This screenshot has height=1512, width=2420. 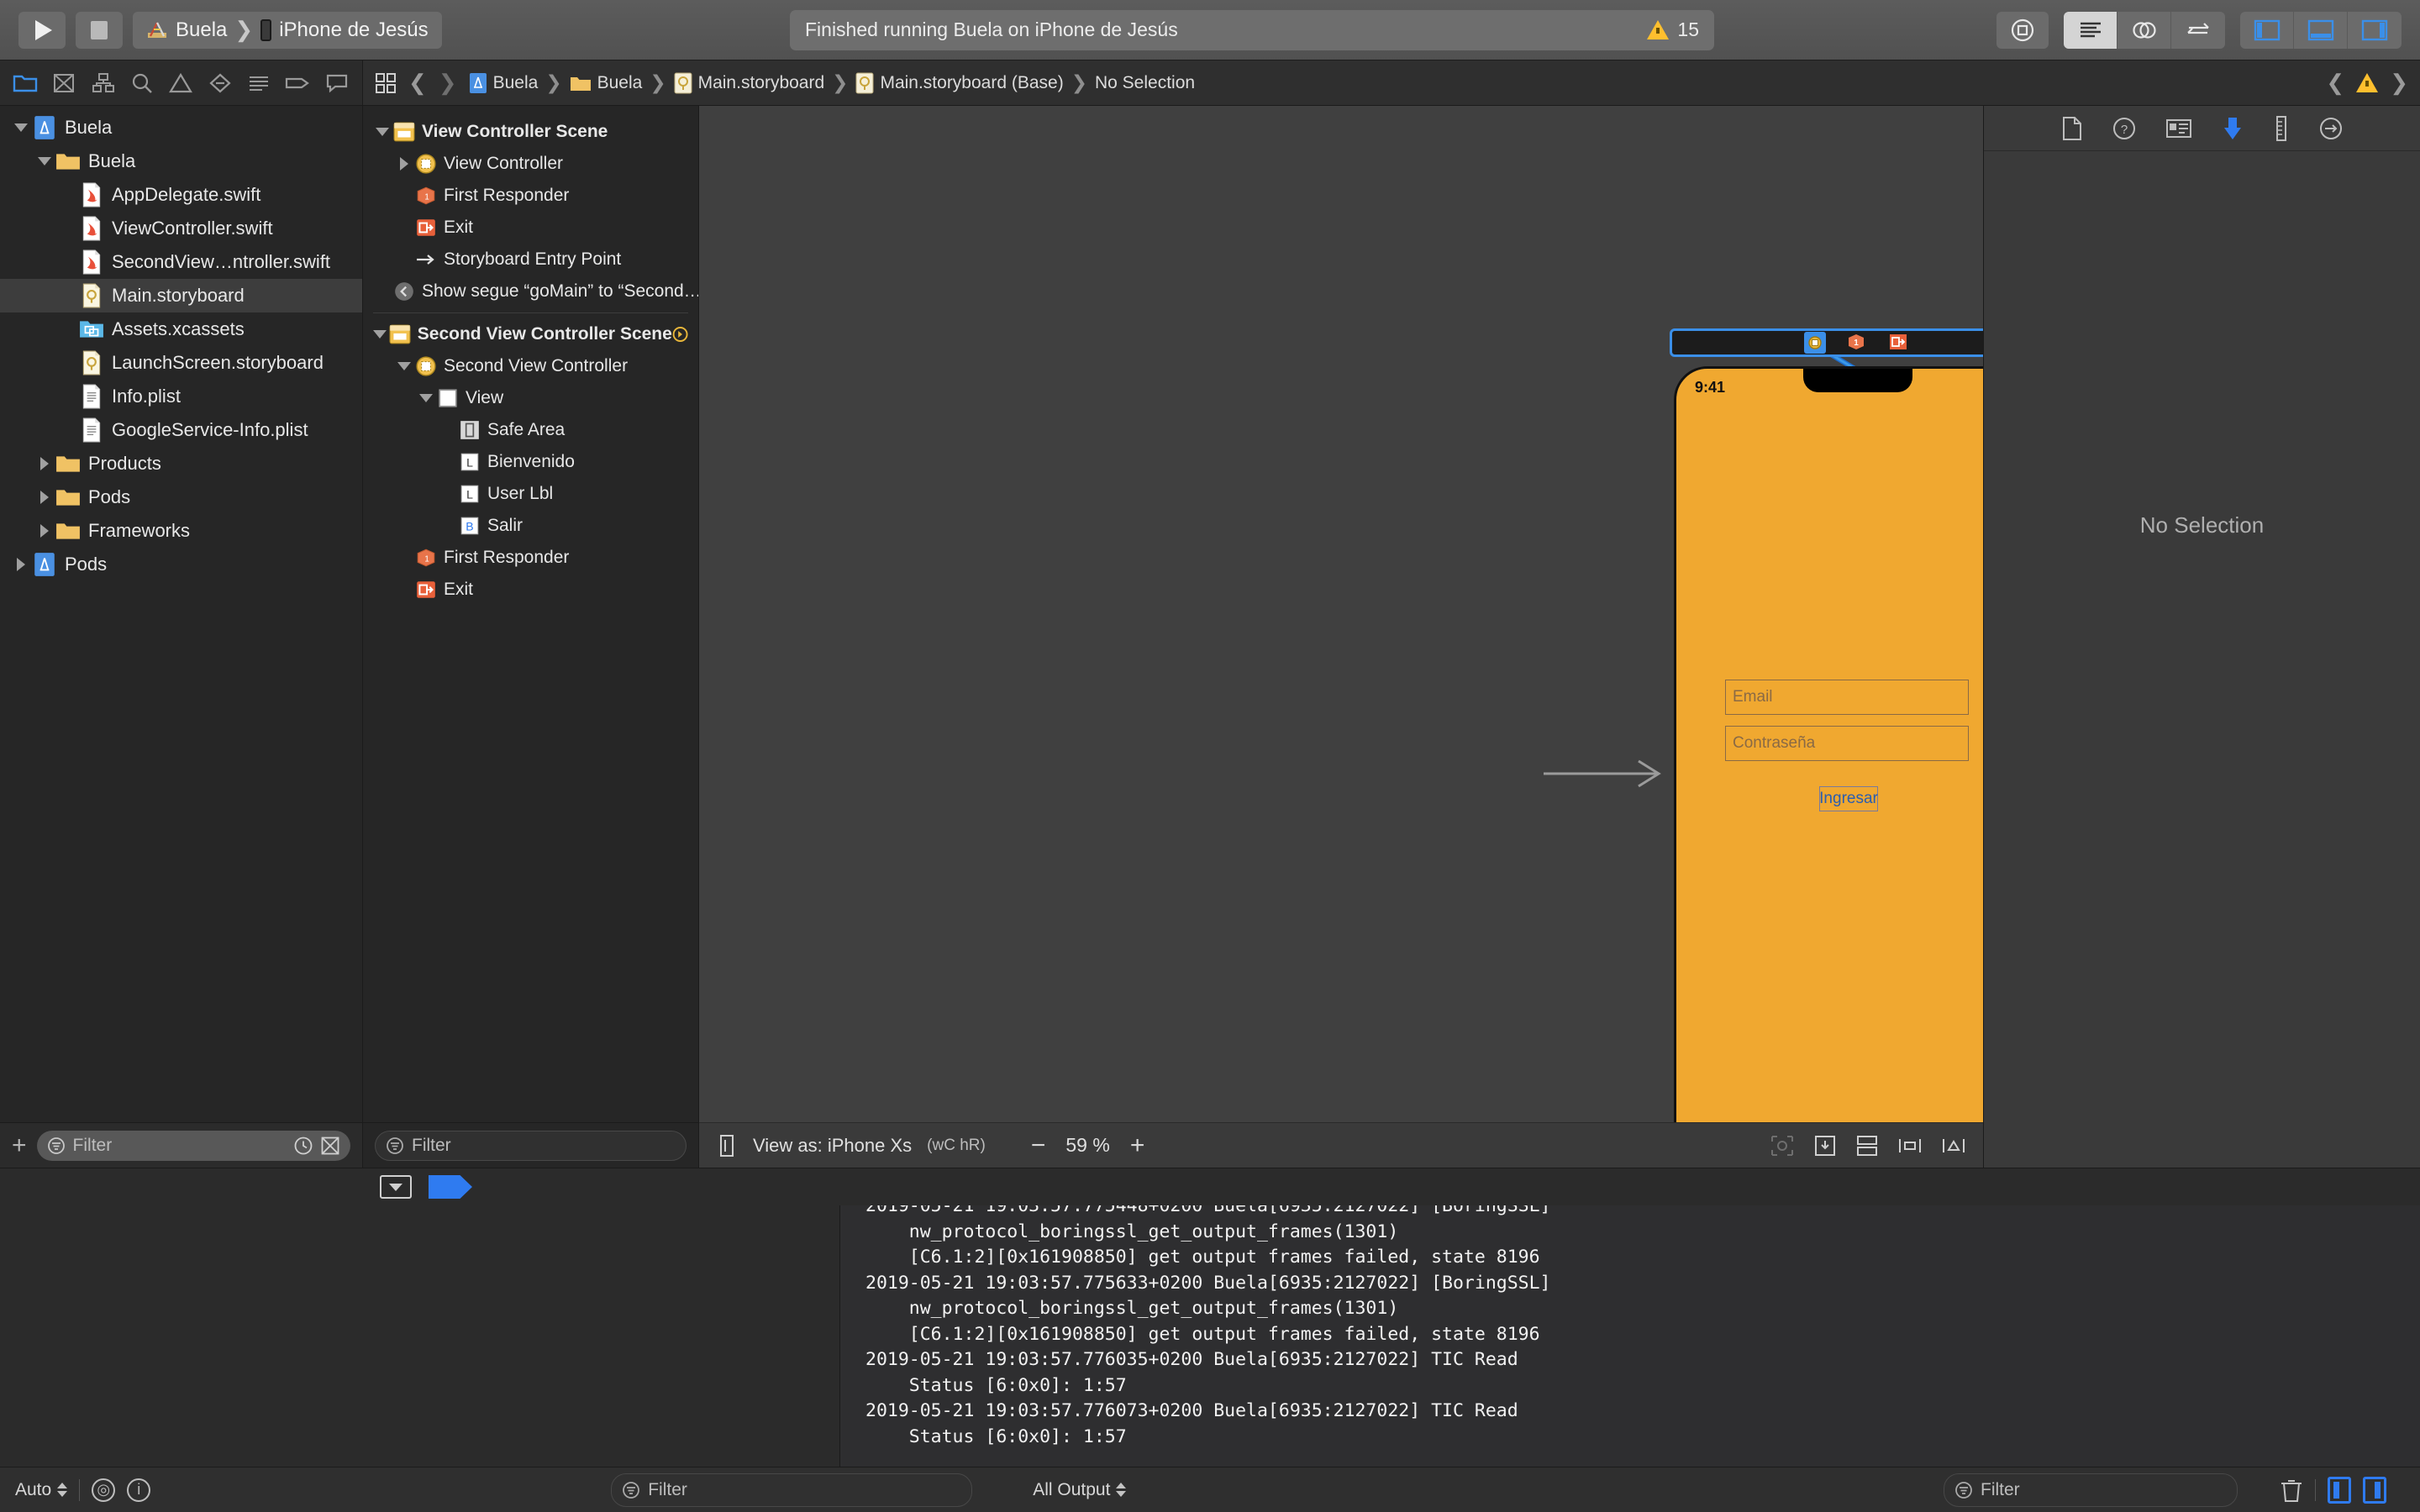 I want to click on toggle-inspector-button, so click(x=2375, y=30).